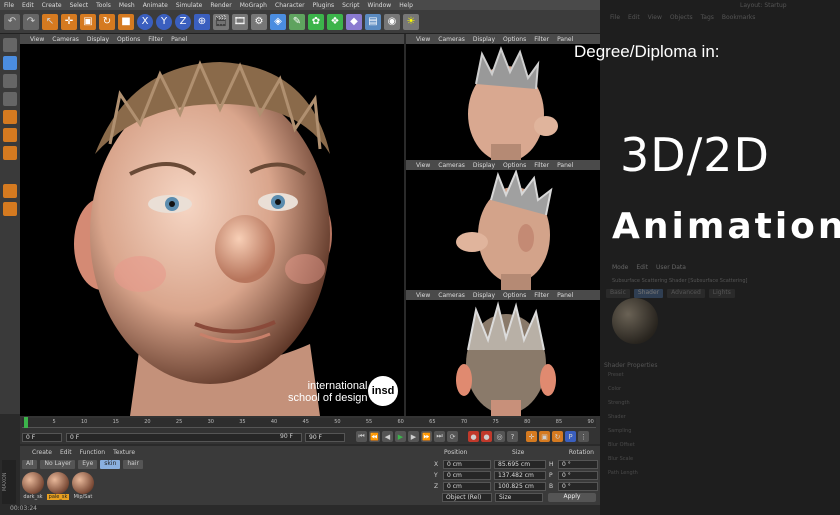  Describe the element at coordinates (79, 5) in the screenshot. I see `menu-select: Select` at that location.